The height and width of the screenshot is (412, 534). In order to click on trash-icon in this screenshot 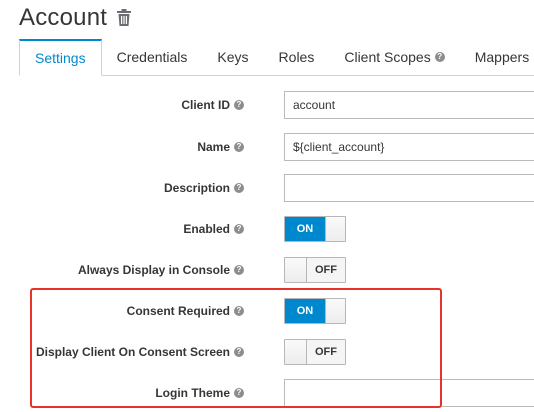, I will do `click(124, 18)`.